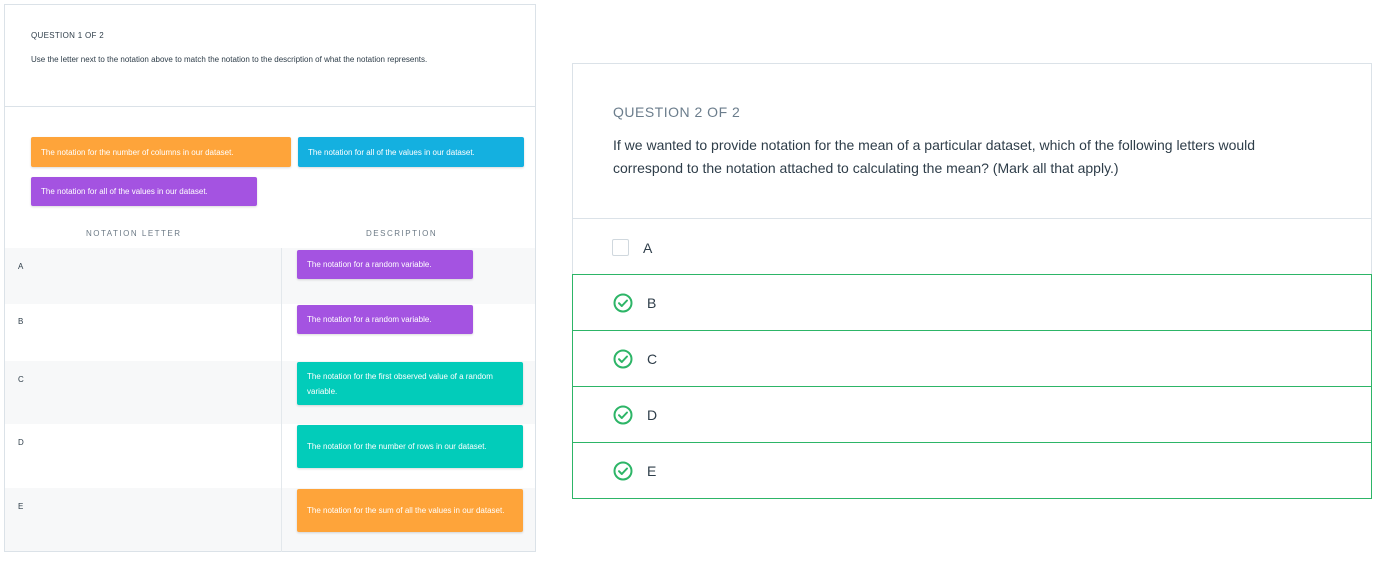 The width and height of the screenshot is (1382, 562). I want to click on option-letter: A, so click(648, 247).